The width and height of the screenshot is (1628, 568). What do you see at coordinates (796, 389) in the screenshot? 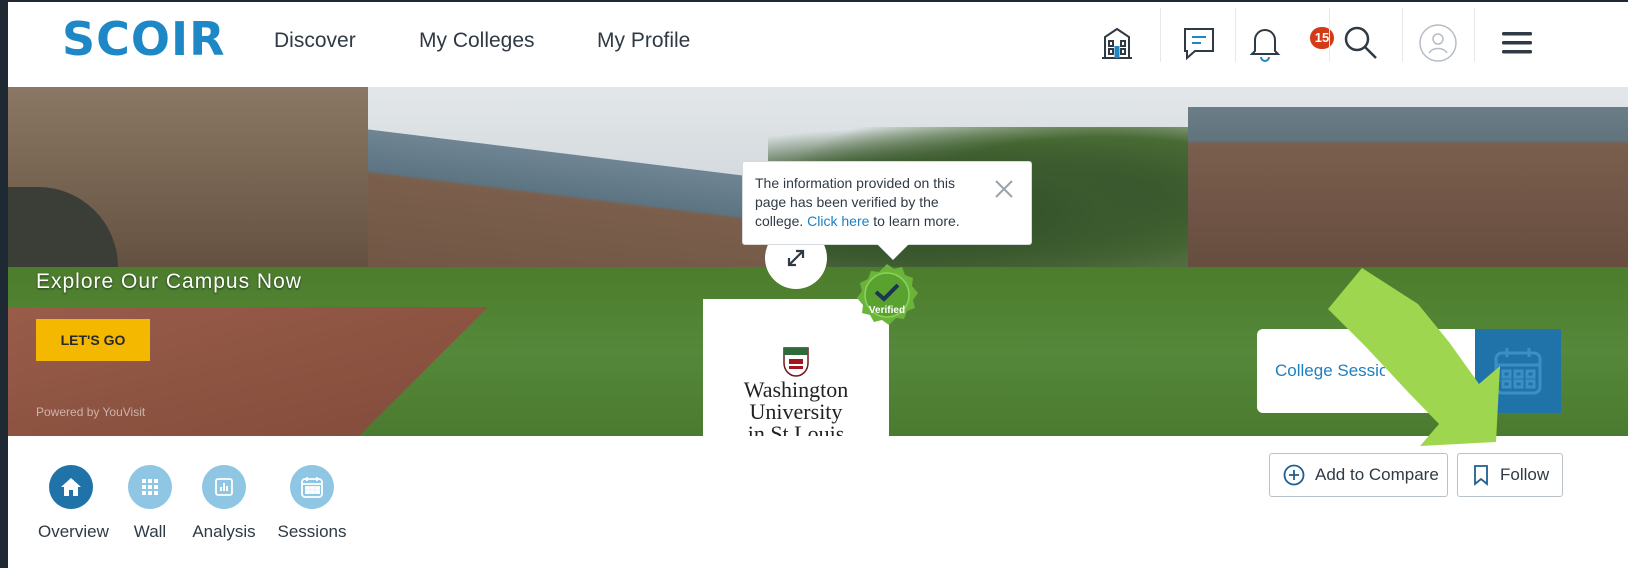
I see `logo-line: Washington` at bounding box center [796, 389].